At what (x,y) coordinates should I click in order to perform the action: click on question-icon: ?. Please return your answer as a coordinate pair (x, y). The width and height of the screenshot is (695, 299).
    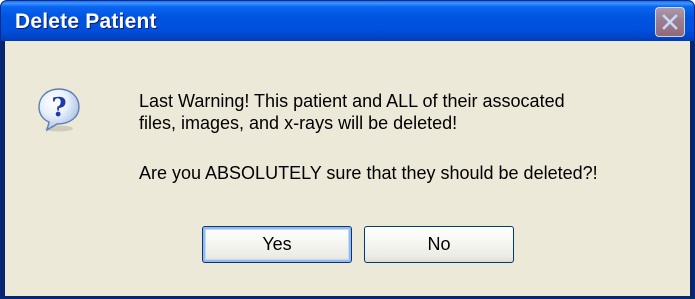
    Looking at the image, I should click on (59, 110).